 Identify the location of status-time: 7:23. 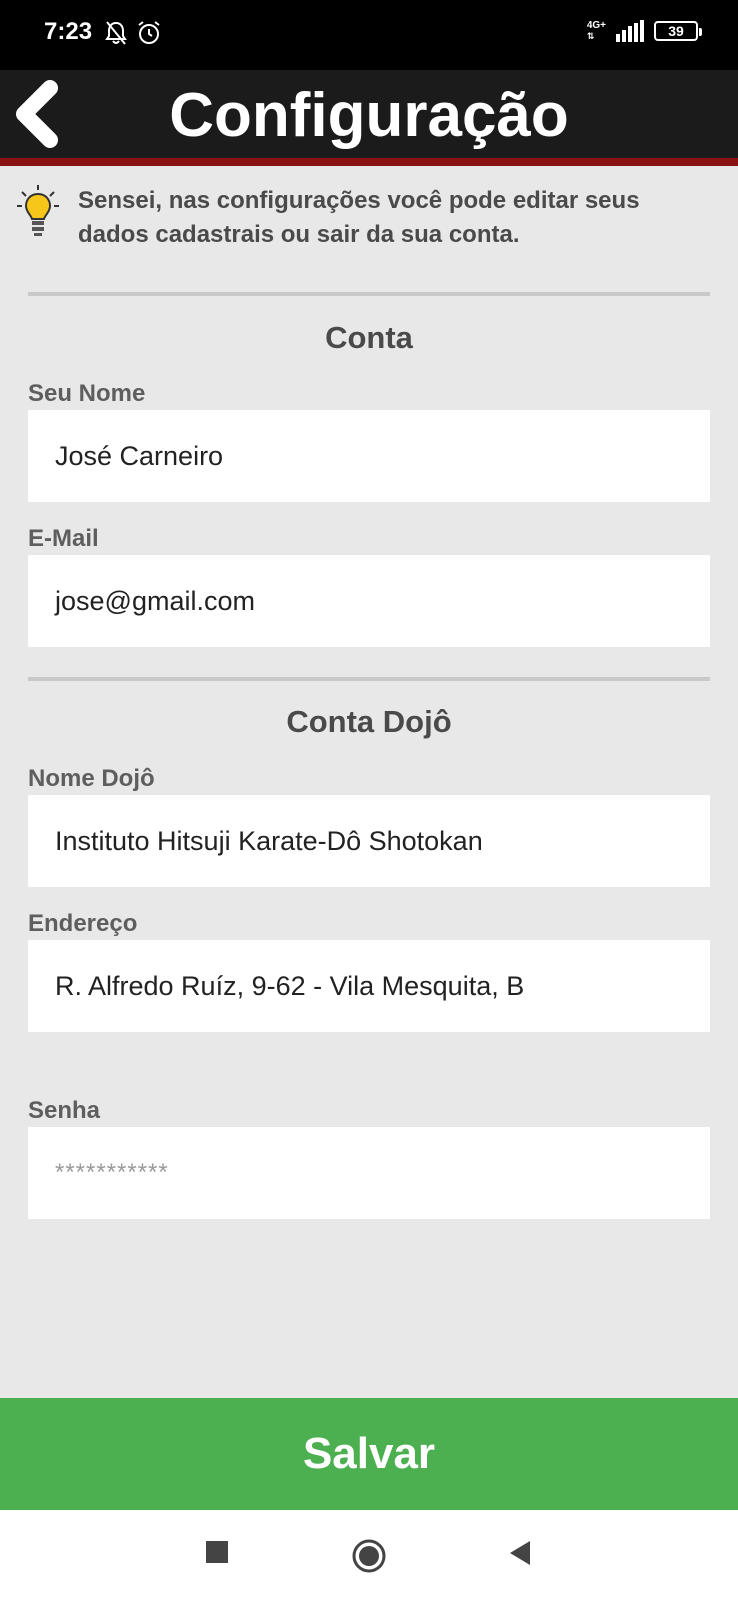
(68, 31).